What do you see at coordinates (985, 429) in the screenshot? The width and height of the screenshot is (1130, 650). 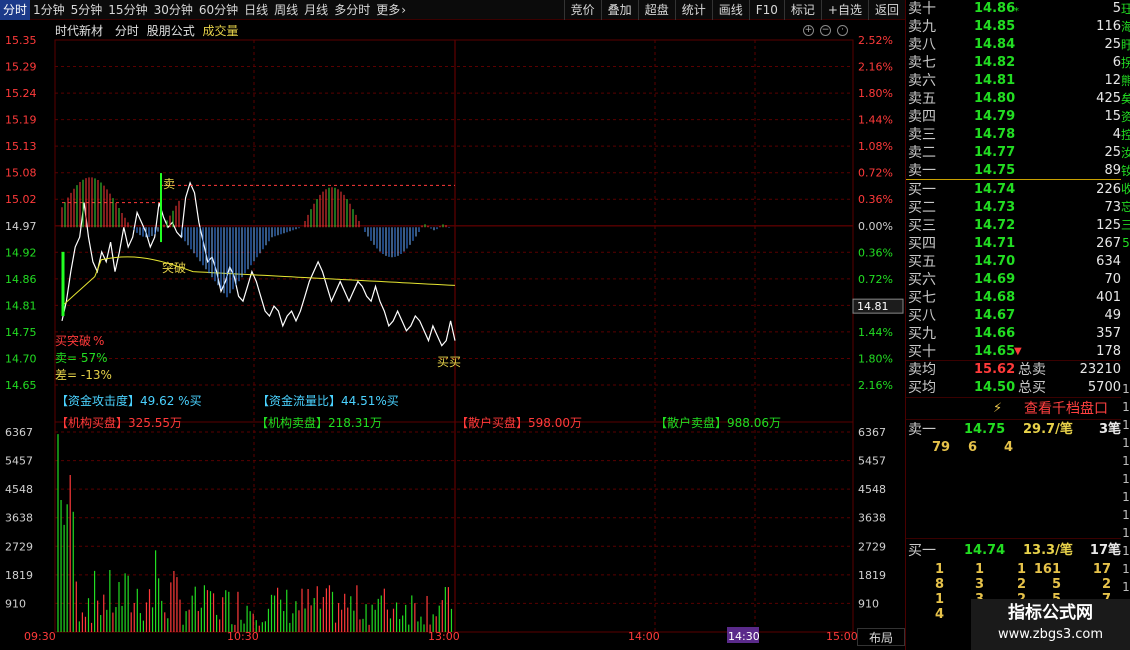 I see `queue-ask-price: 14.75` at bounding box center [985, 429].